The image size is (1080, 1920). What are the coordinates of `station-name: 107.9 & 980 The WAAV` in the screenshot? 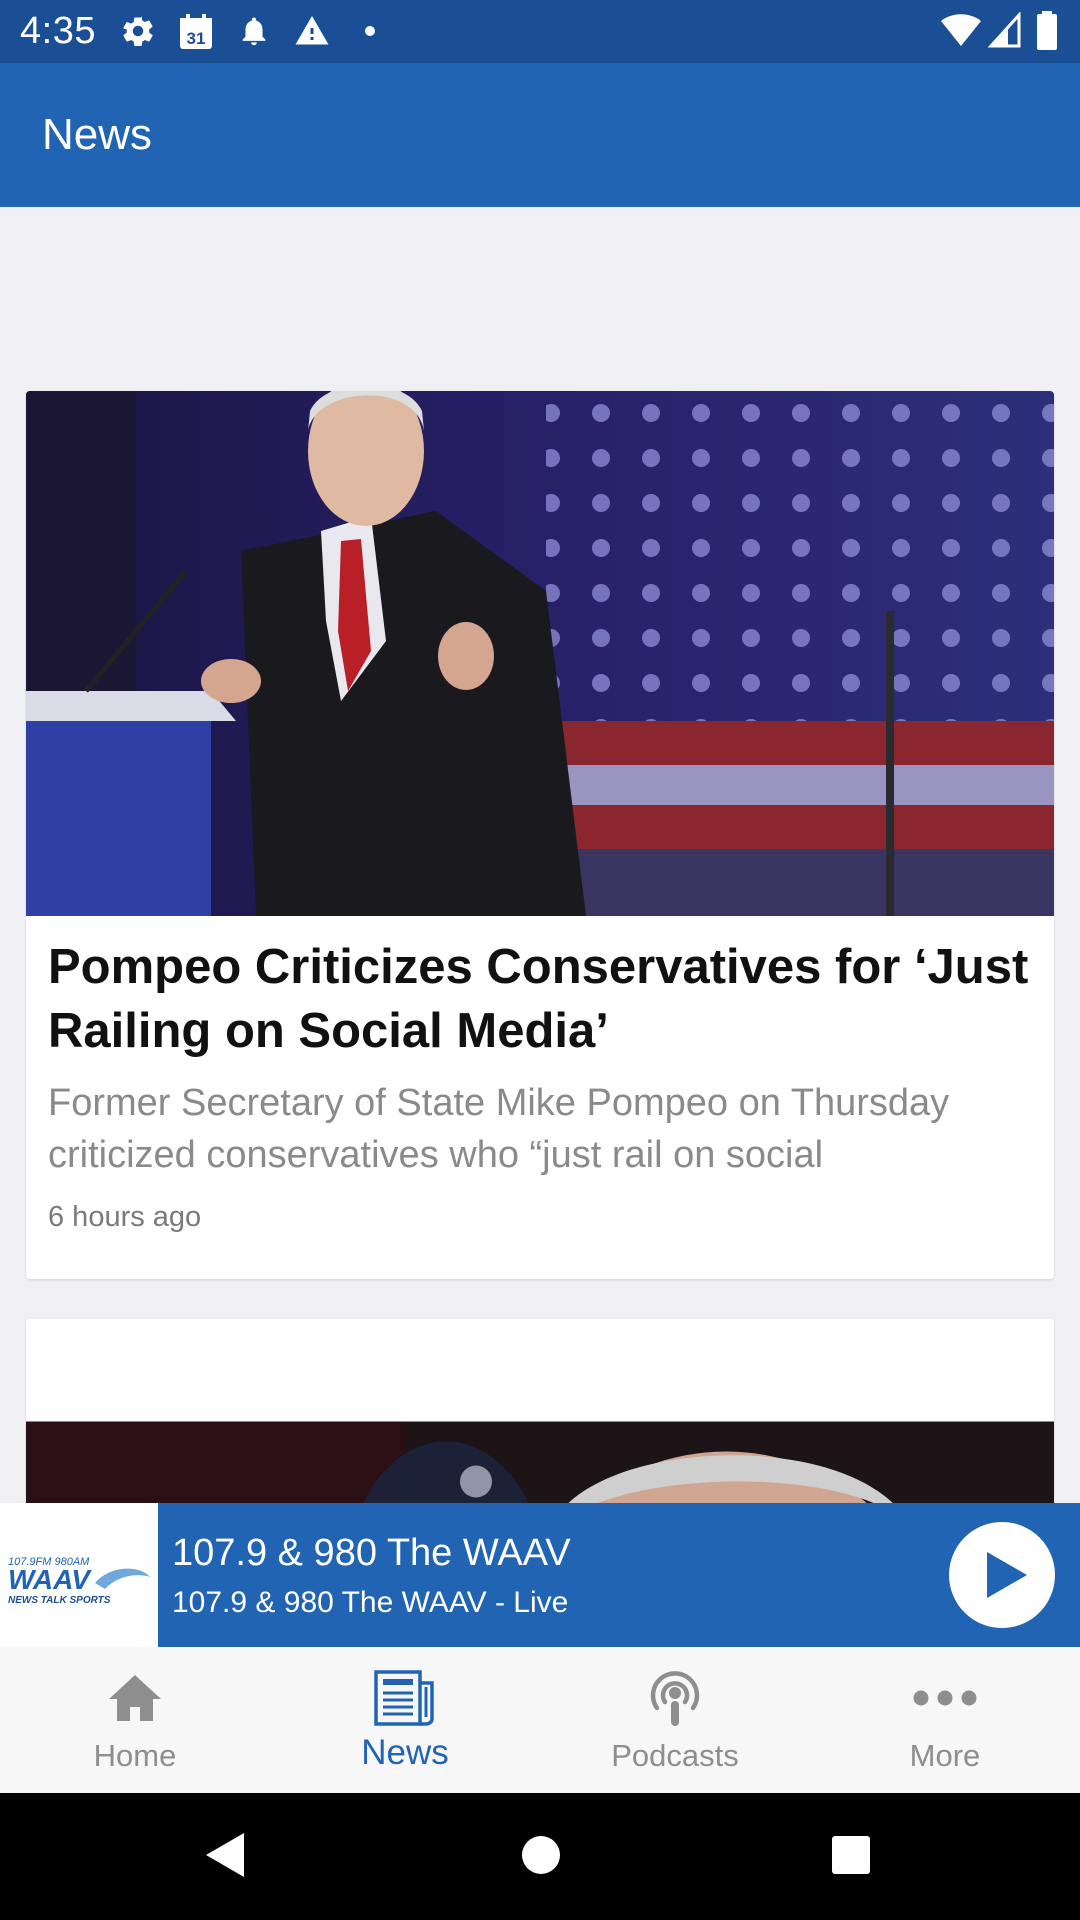 It's located at (371, 1553).